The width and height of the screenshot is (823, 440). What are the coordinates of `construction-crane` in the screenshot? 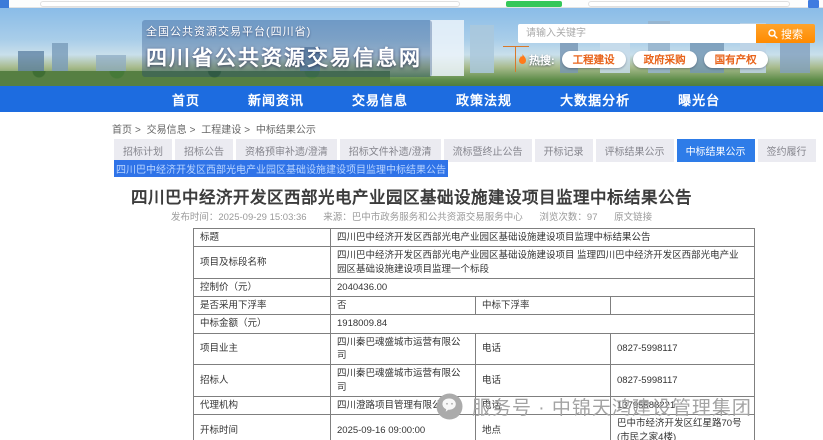 It's located at (516, 59).